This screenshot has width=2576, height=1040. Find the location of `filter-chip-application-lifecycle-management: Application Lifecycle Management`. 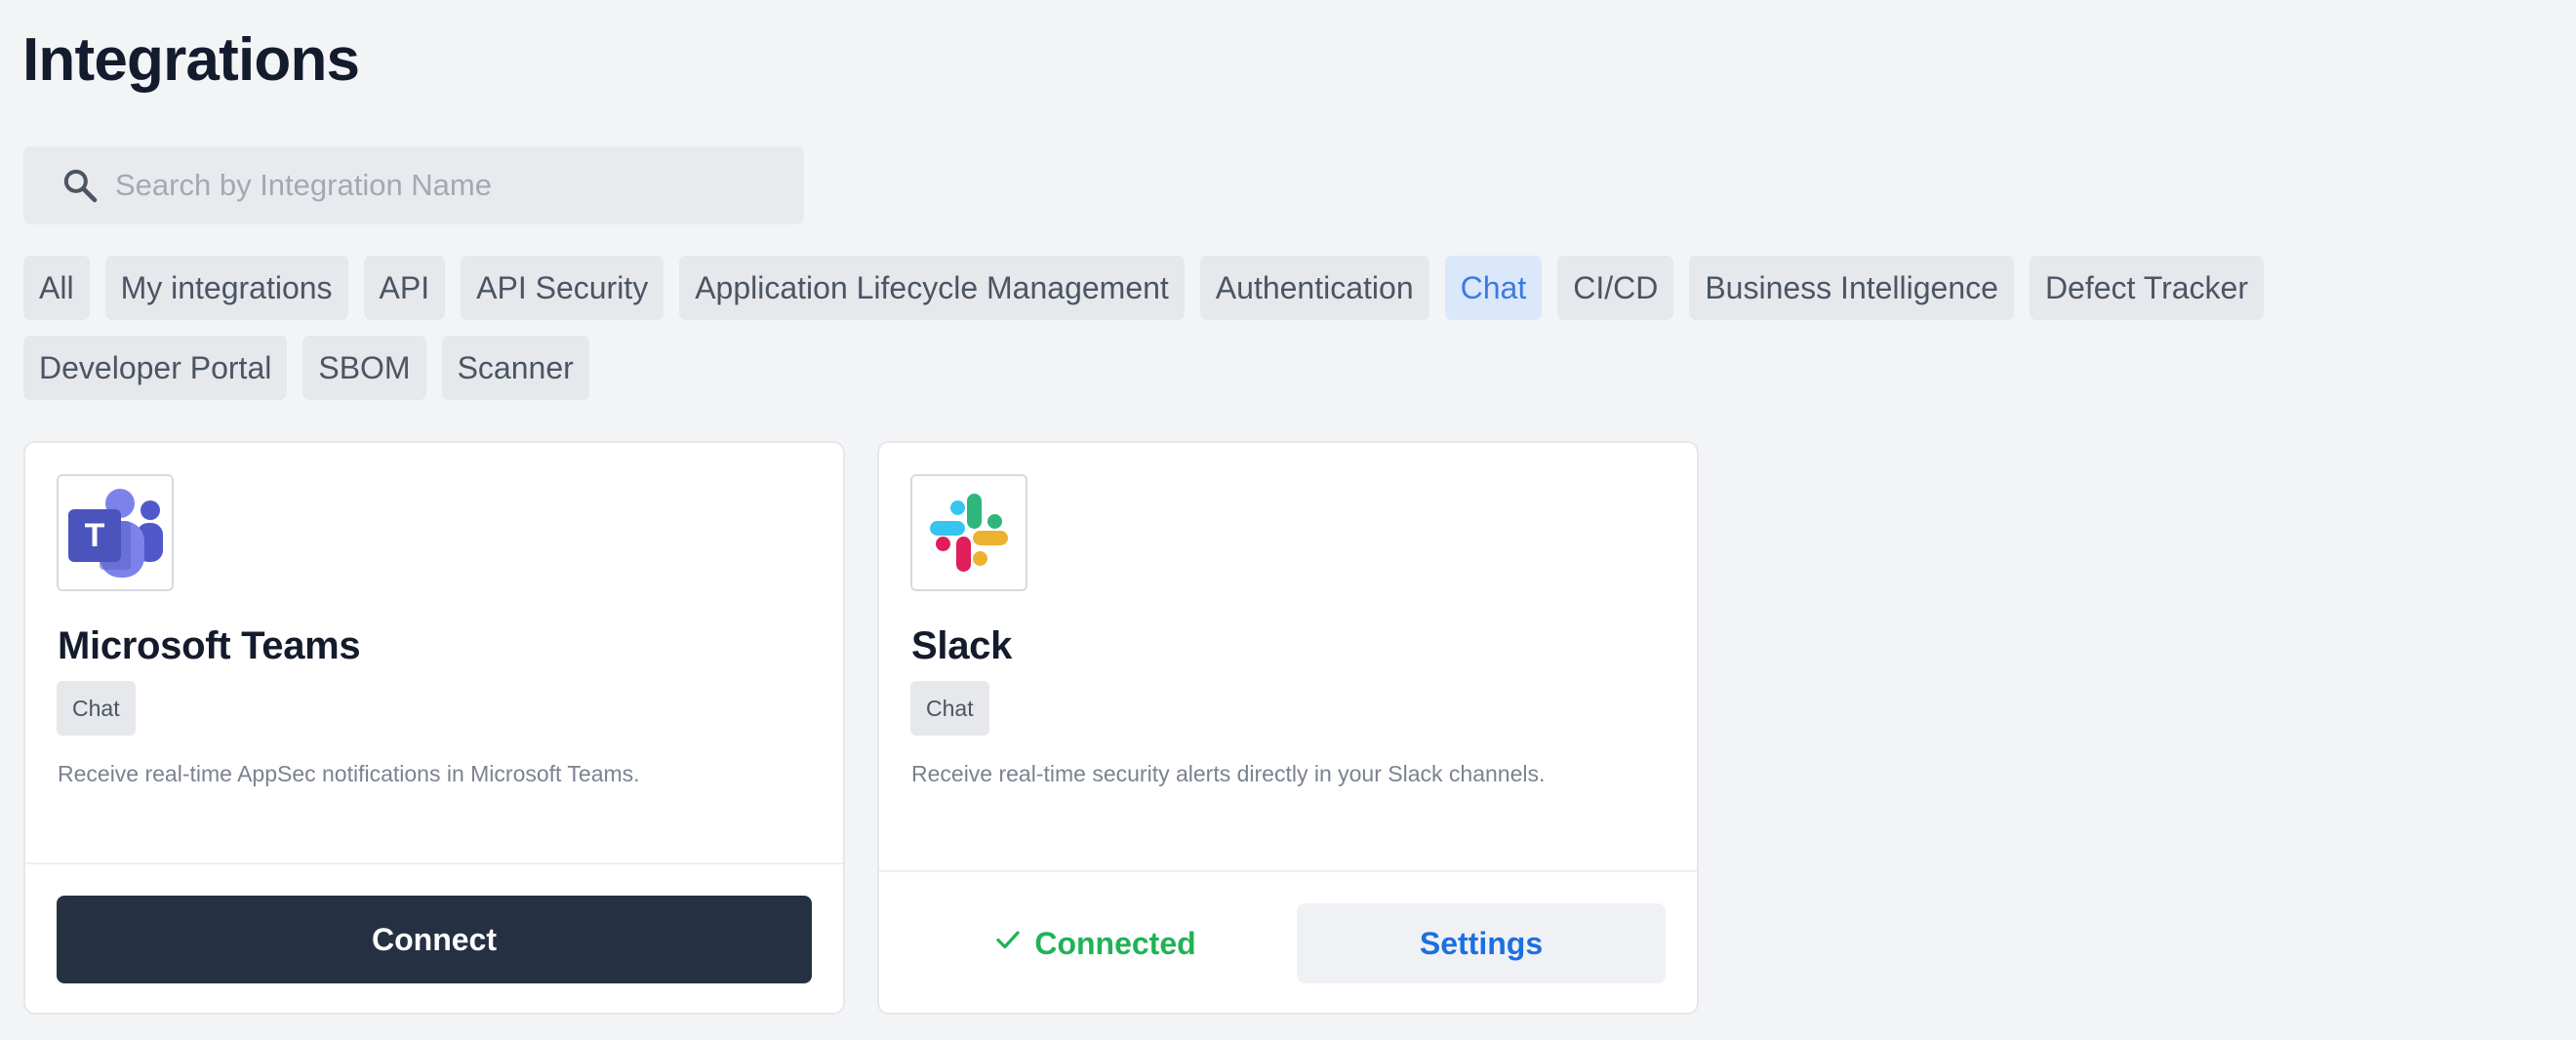

filter-chip-application-lifecycle-management: Application Lifecycle Management is located at coordinates (932, 288).